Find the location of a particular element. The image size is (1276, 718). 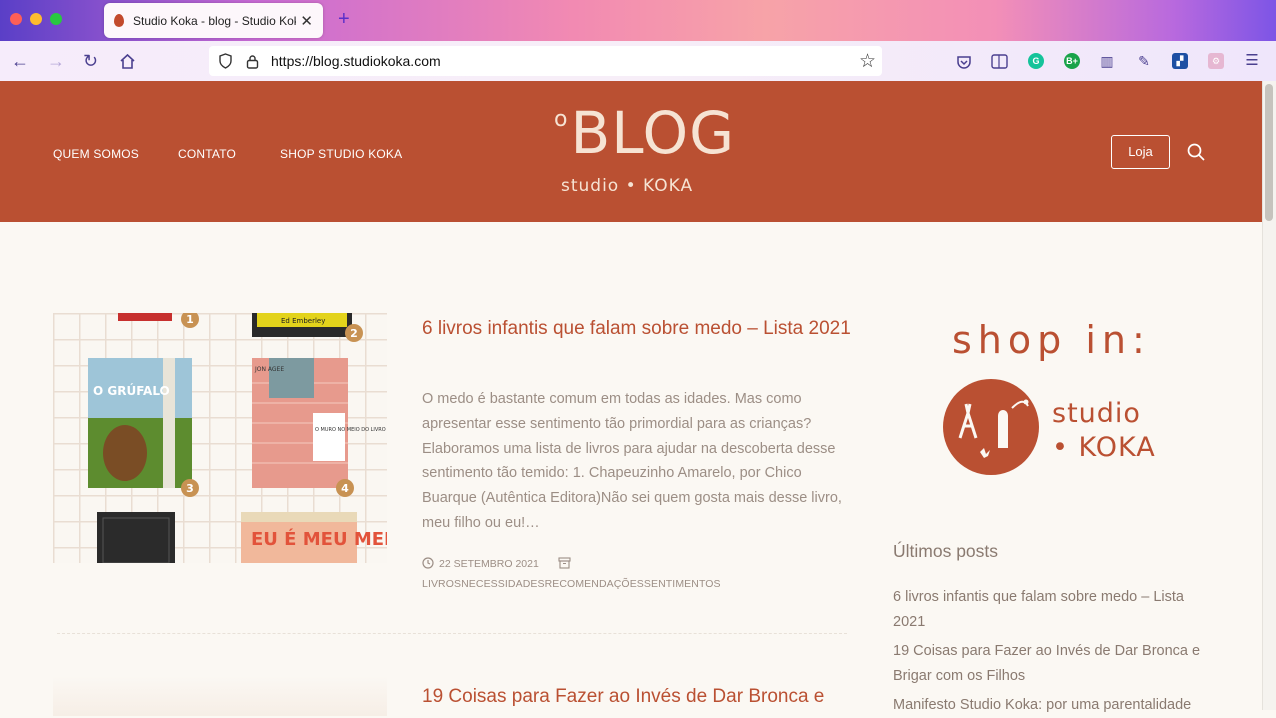

clock-icon is located at coordinates (428, 563).